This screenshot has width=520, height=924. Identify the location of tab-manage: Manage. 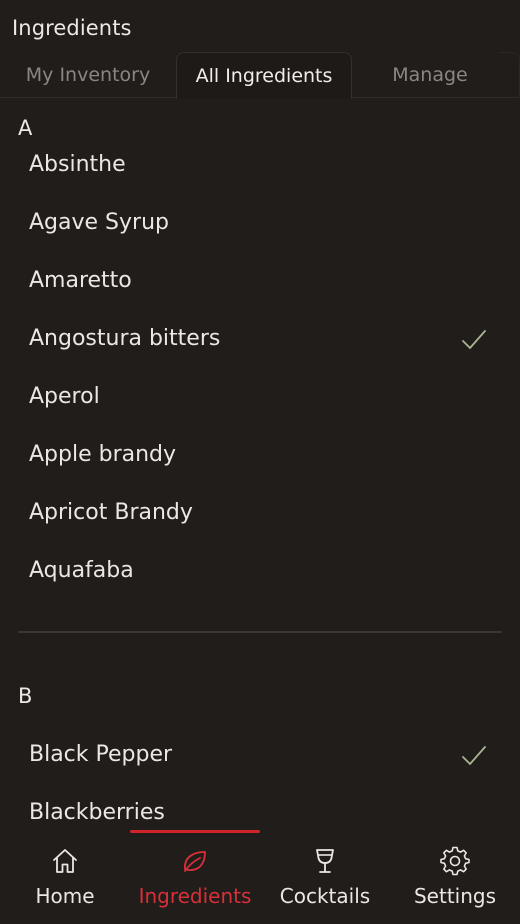
(435, 75).